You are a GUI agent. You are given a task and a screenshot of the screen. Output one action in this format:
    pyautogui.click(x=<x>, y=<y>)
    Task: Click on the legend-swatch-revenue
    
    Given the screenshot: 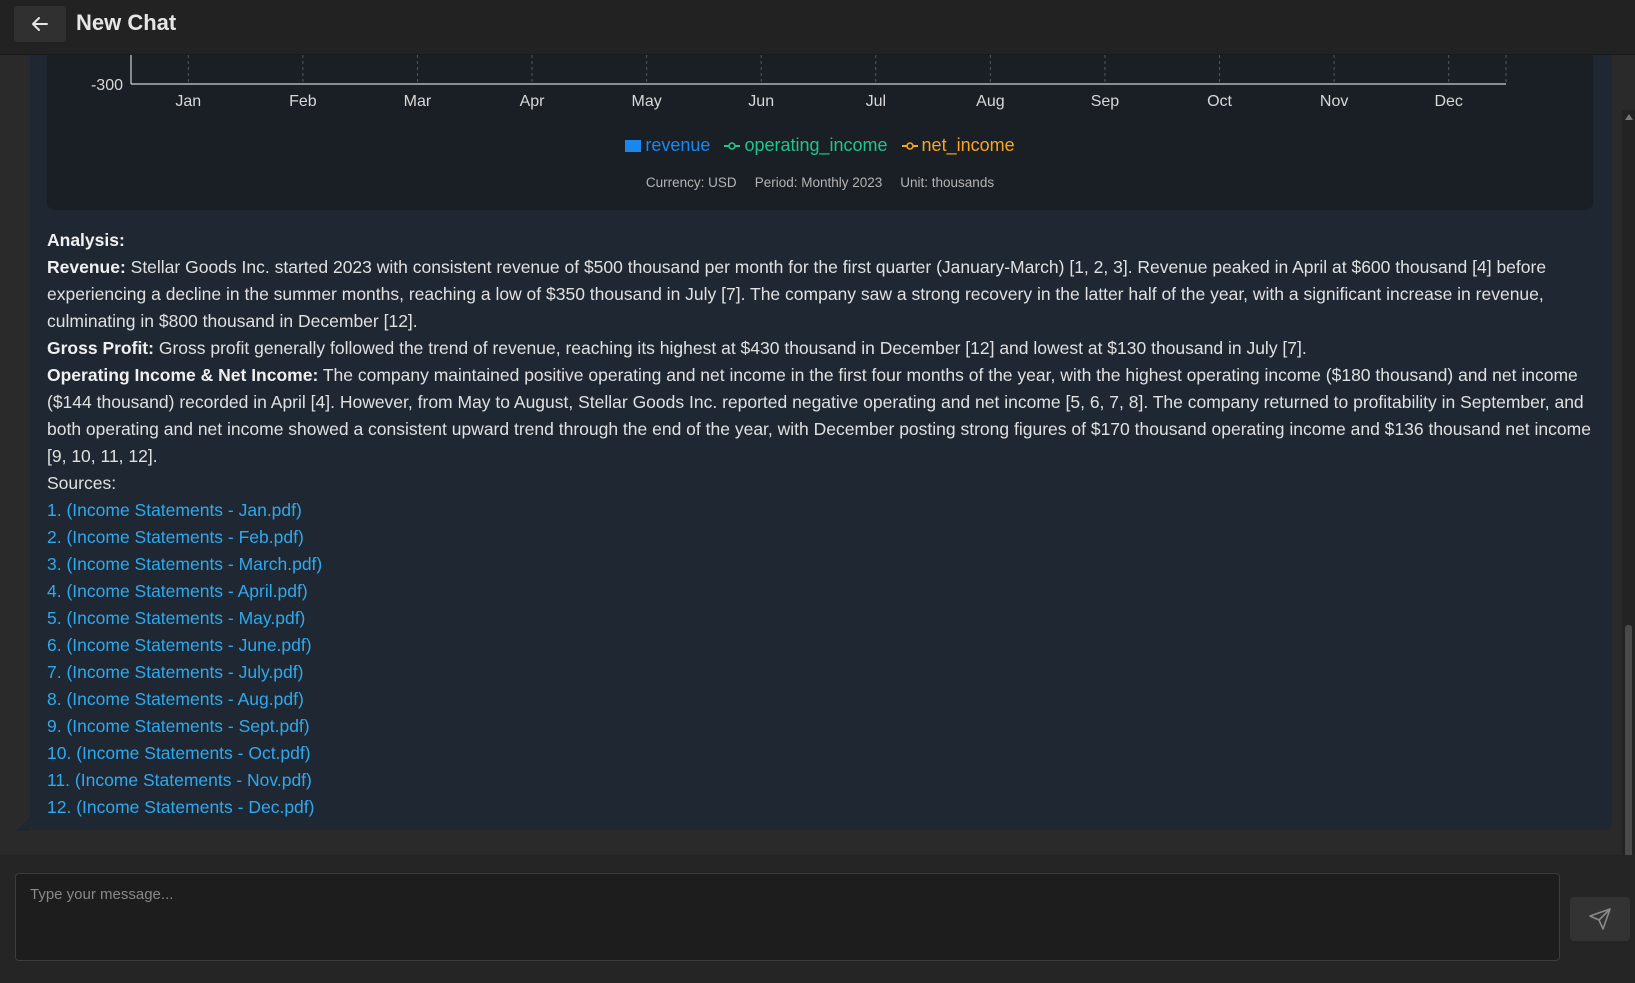 What is the action you would take?
    pyautogui.click(x=633, y=145)
    